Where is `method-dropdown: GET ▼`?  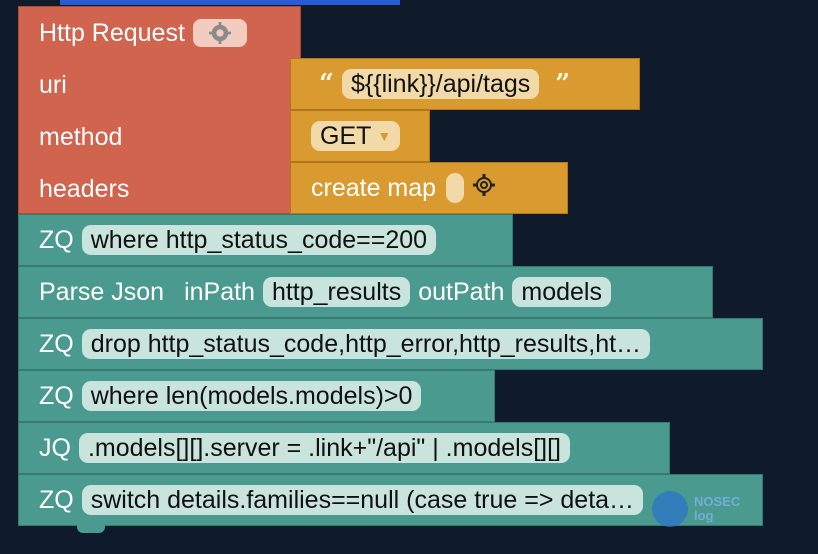 method-dropdown: GET ▼ is located at coordinates (356, 136).